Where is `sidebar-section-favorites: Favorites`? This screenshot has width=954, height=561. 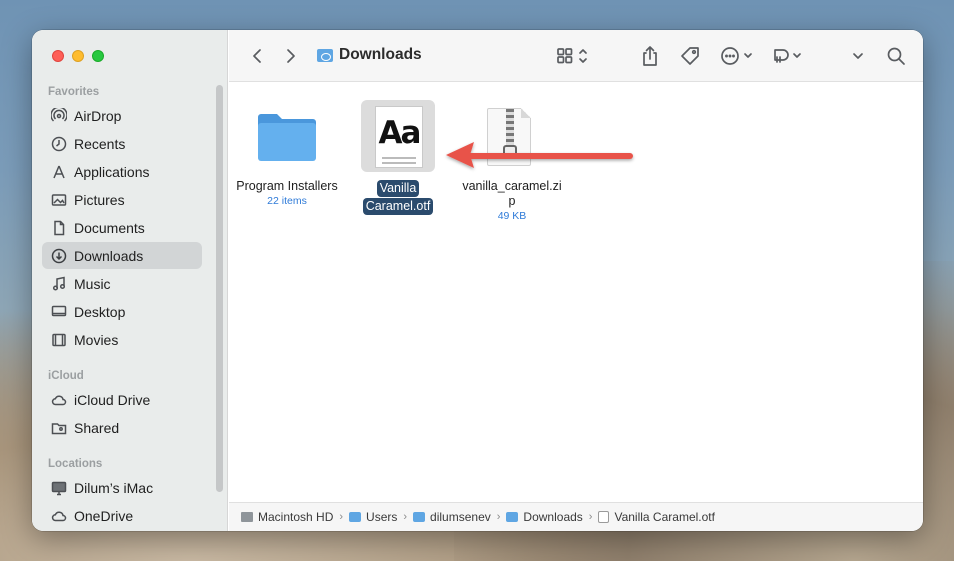 sidebar-section-favorites: Favorites is located at coordinates (74, 92).